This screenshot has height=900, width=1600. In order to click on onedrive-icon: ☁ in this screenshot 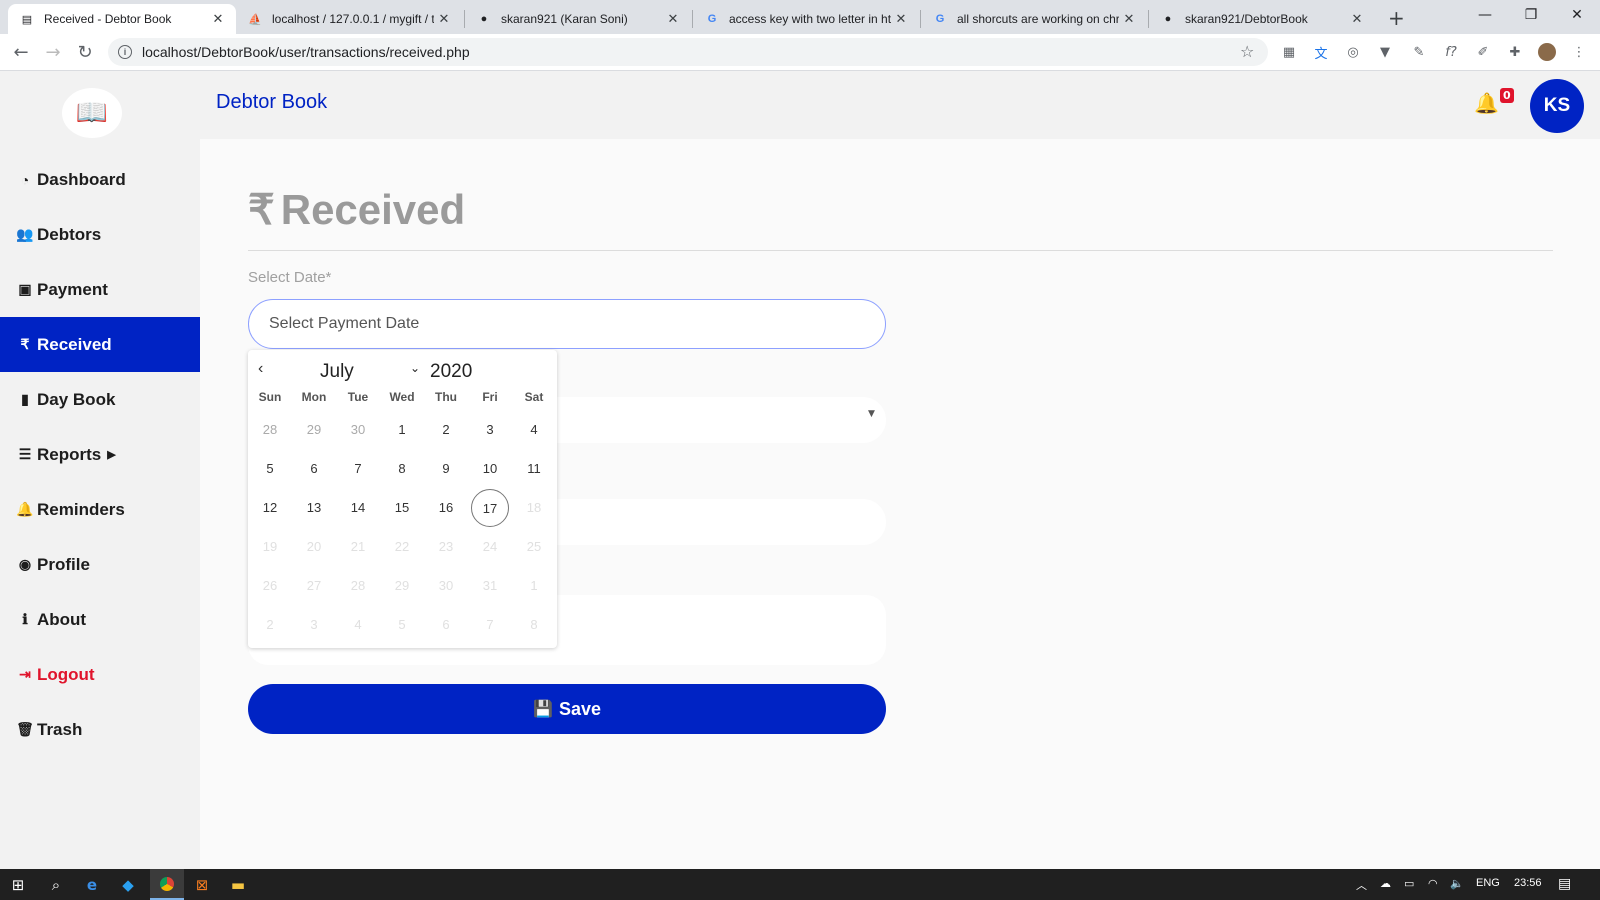, I will do `click(1385, 883)`.